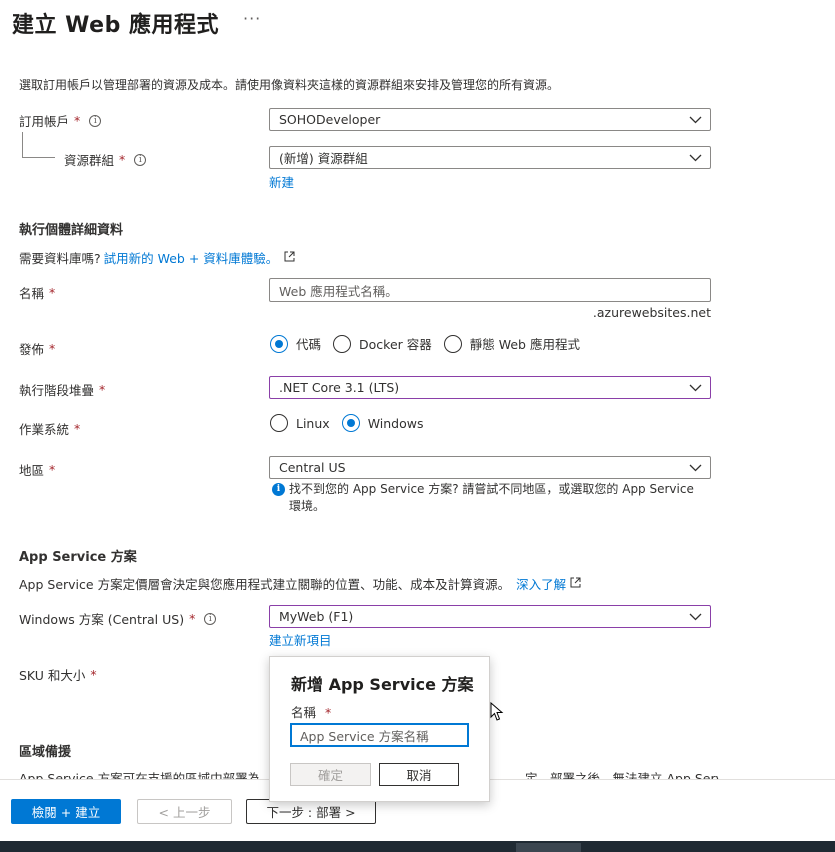 The width and height of the screenshot is (835, 852). I want to click on subscription-label-text: 訂用帳戶, so click(44, 121).